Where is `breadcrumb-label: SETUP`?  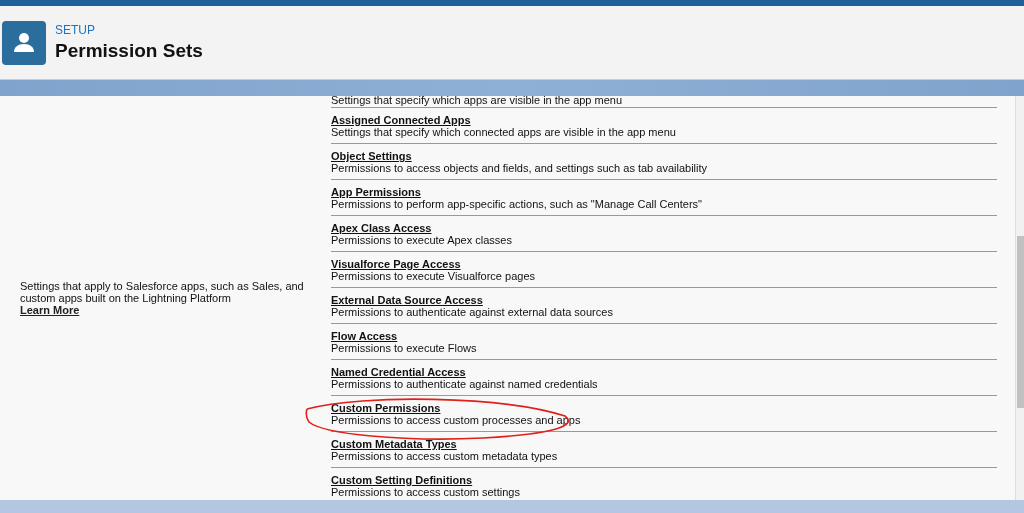
breadcrumb-label: SETUP is located at coordinates (75, 30).